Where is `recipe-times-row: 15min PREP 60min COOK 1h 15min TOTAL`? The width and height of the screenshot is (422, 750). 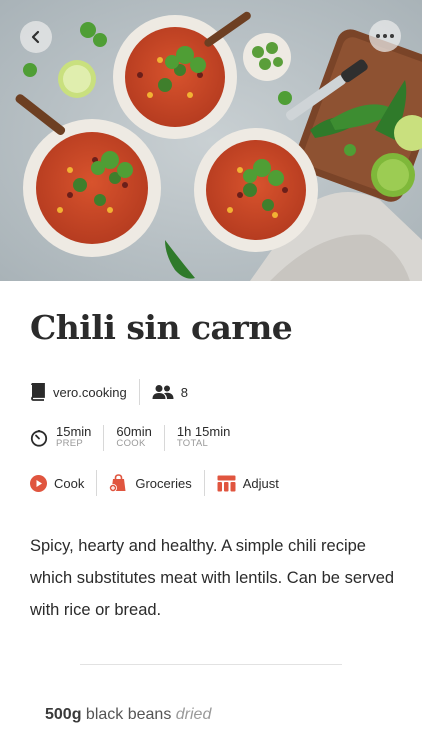
recipe-times-row: 15min PREP 60min COOK 1h 15min TOTAL is located at coordinates (130, 438).